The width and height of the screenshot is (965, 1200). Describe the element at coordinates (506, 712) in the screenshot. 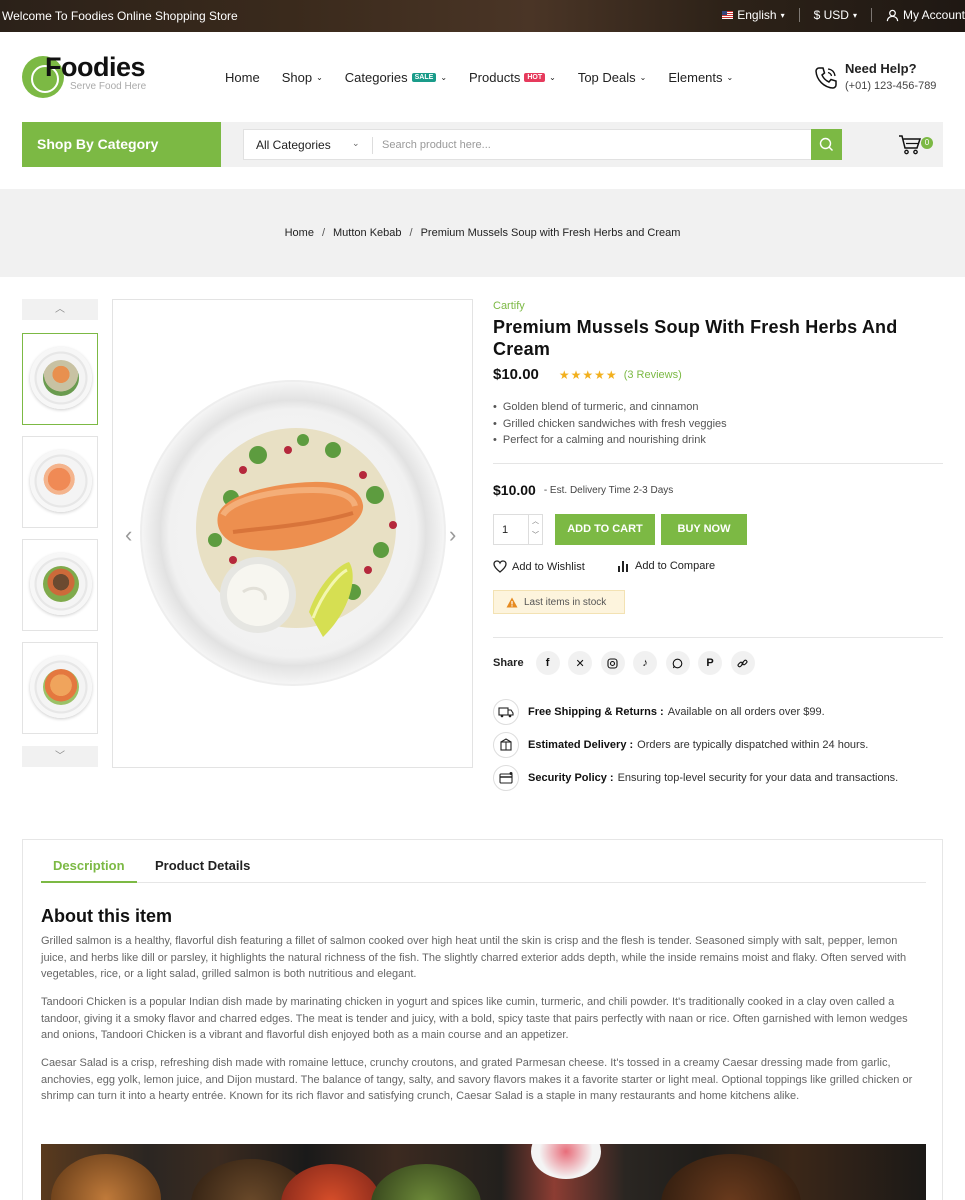

I see `truck-icon` at that location.